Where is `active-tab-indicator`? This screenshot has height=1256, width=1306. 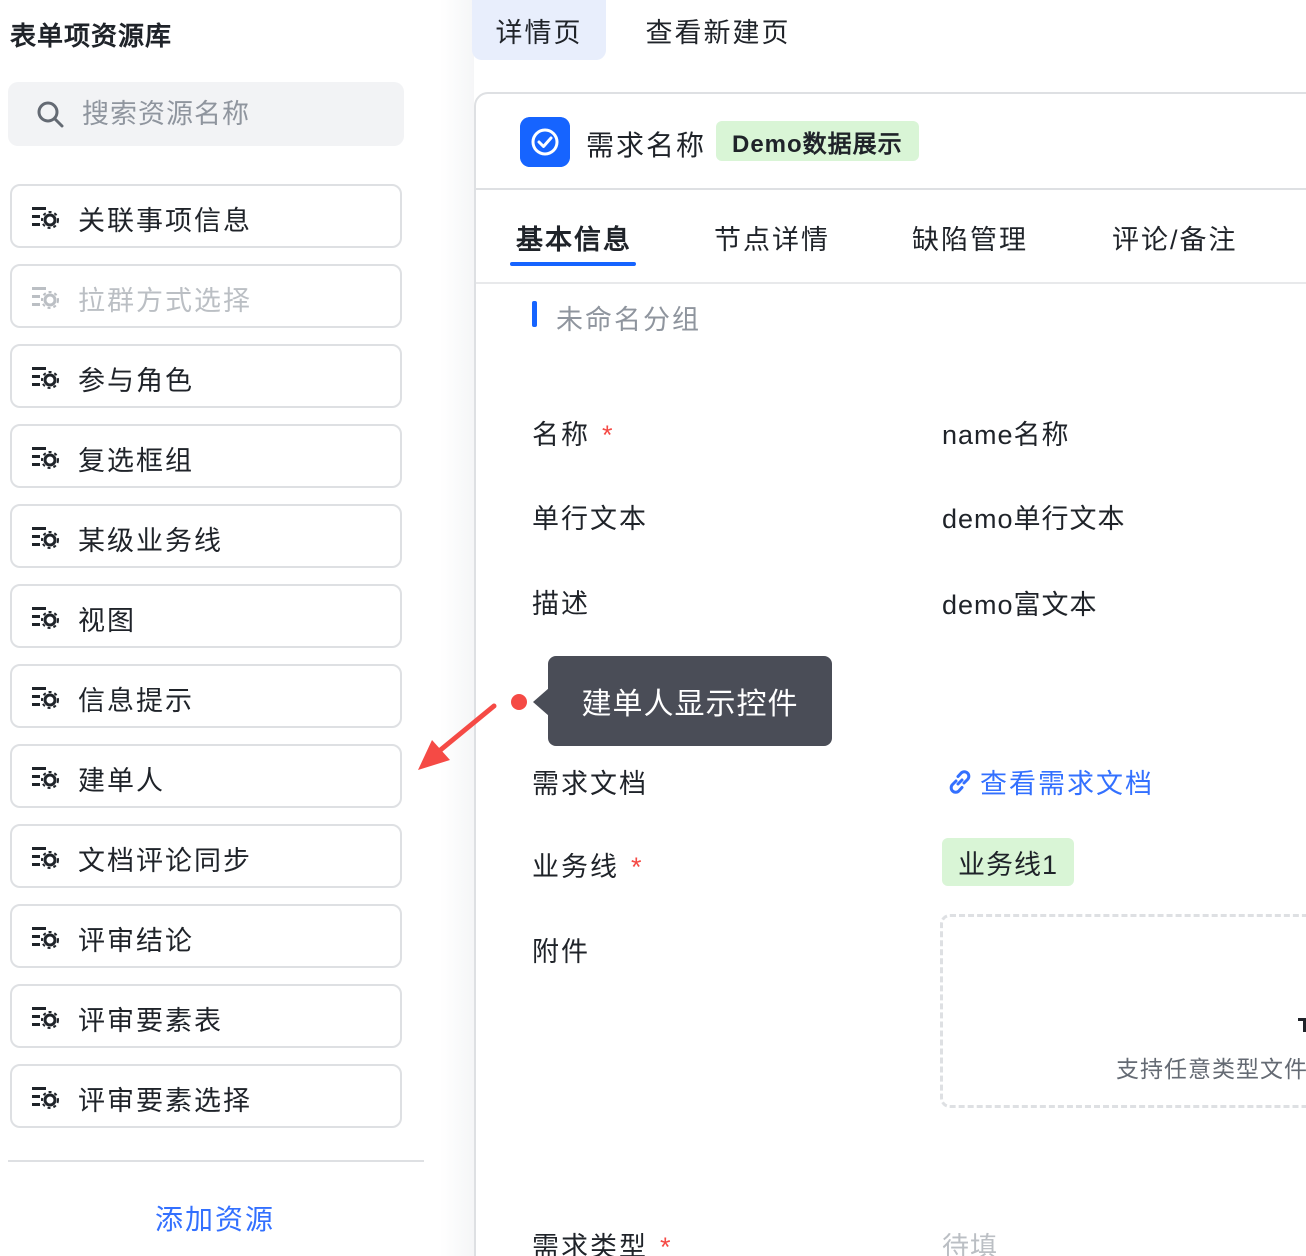
active-tab-indicator is located at coordinates (573, 264).